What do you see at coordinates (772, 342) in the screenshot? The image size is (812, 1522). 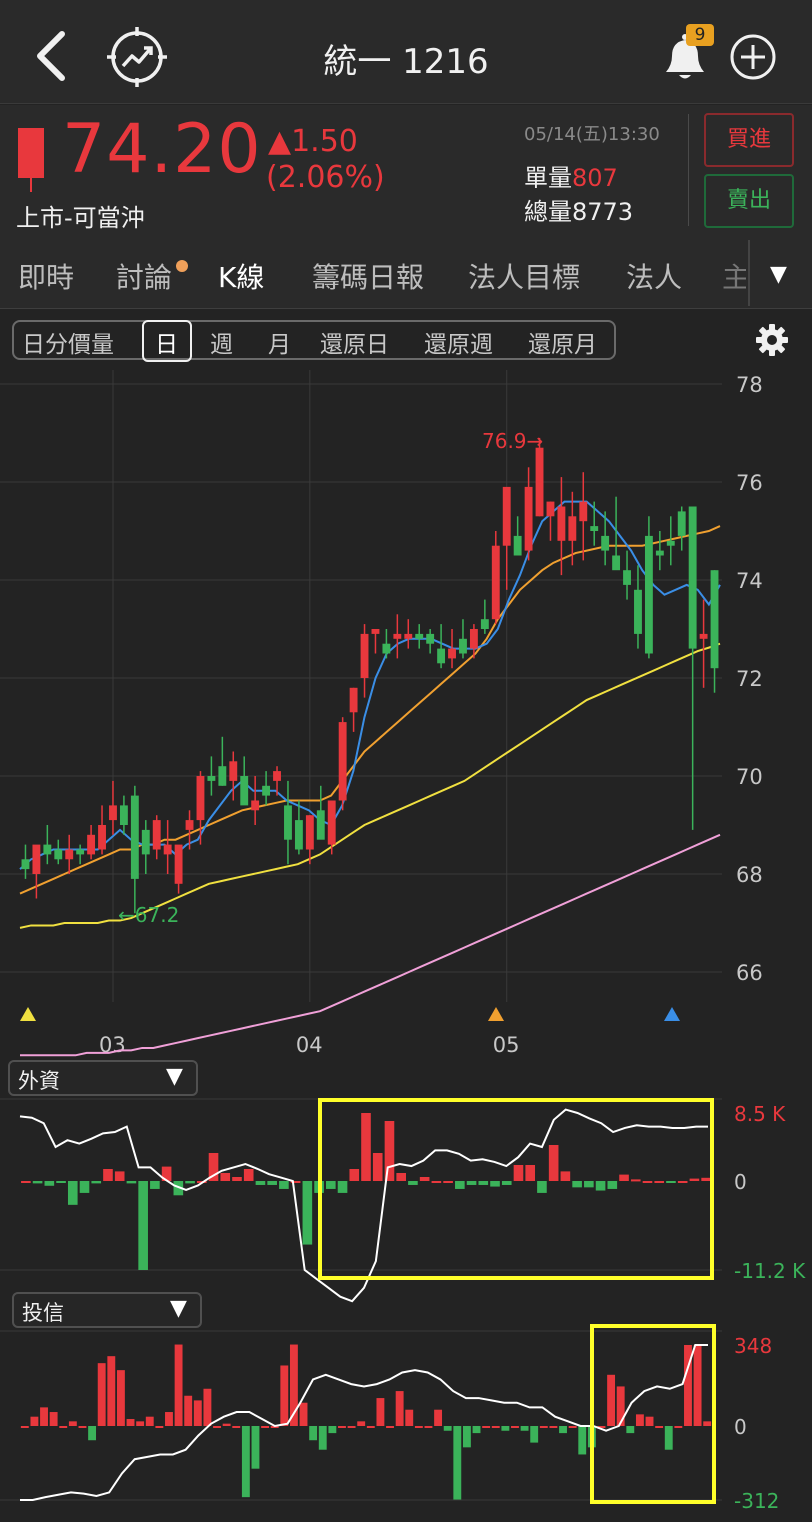 I see `settings-button` at bounding box center [772, 342].